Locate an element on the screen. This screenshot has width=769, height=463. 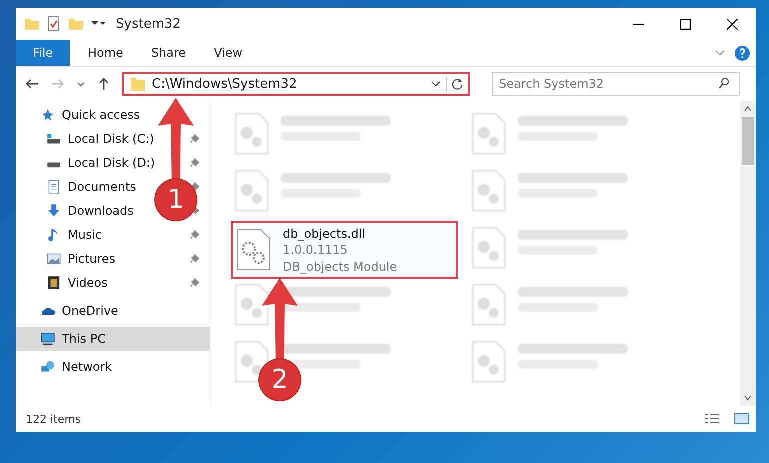
step-number: 2 is located at coordinates (280, 380).